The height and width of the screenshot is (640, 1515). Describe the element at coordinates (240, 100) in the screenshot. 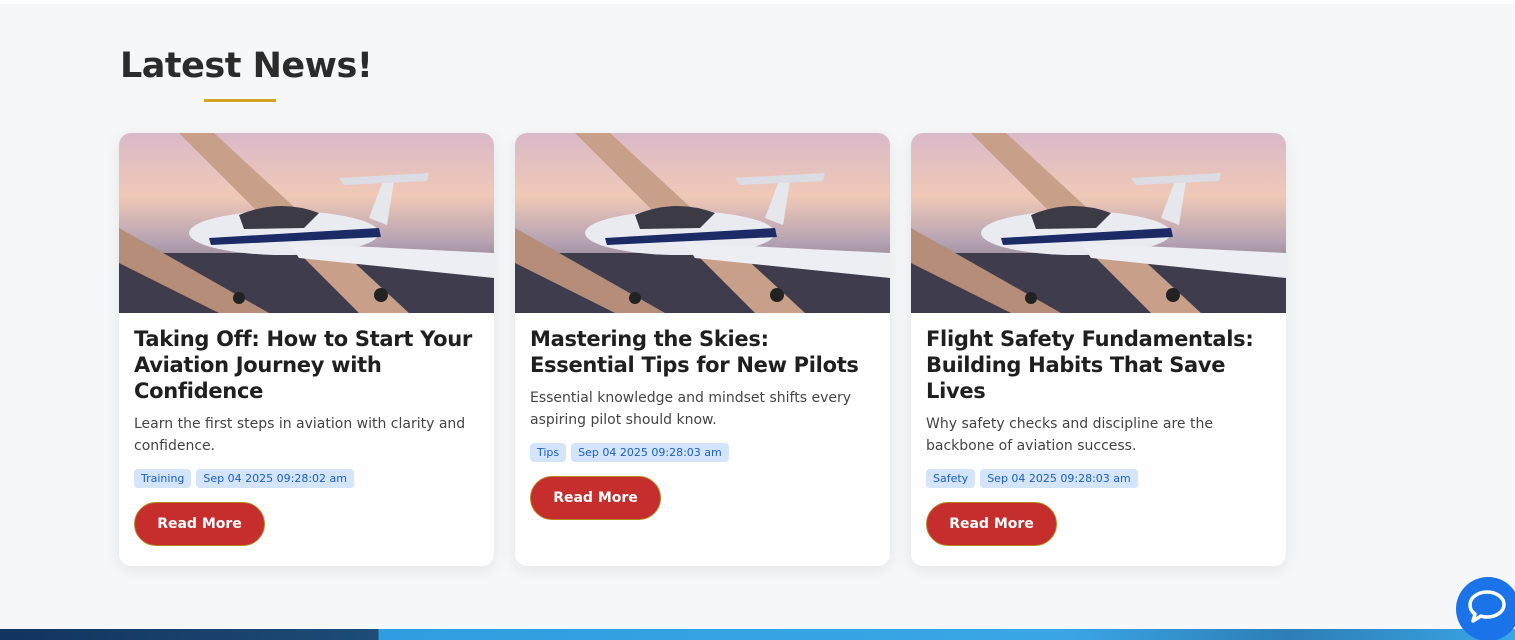

I see `title-underline` at that location.